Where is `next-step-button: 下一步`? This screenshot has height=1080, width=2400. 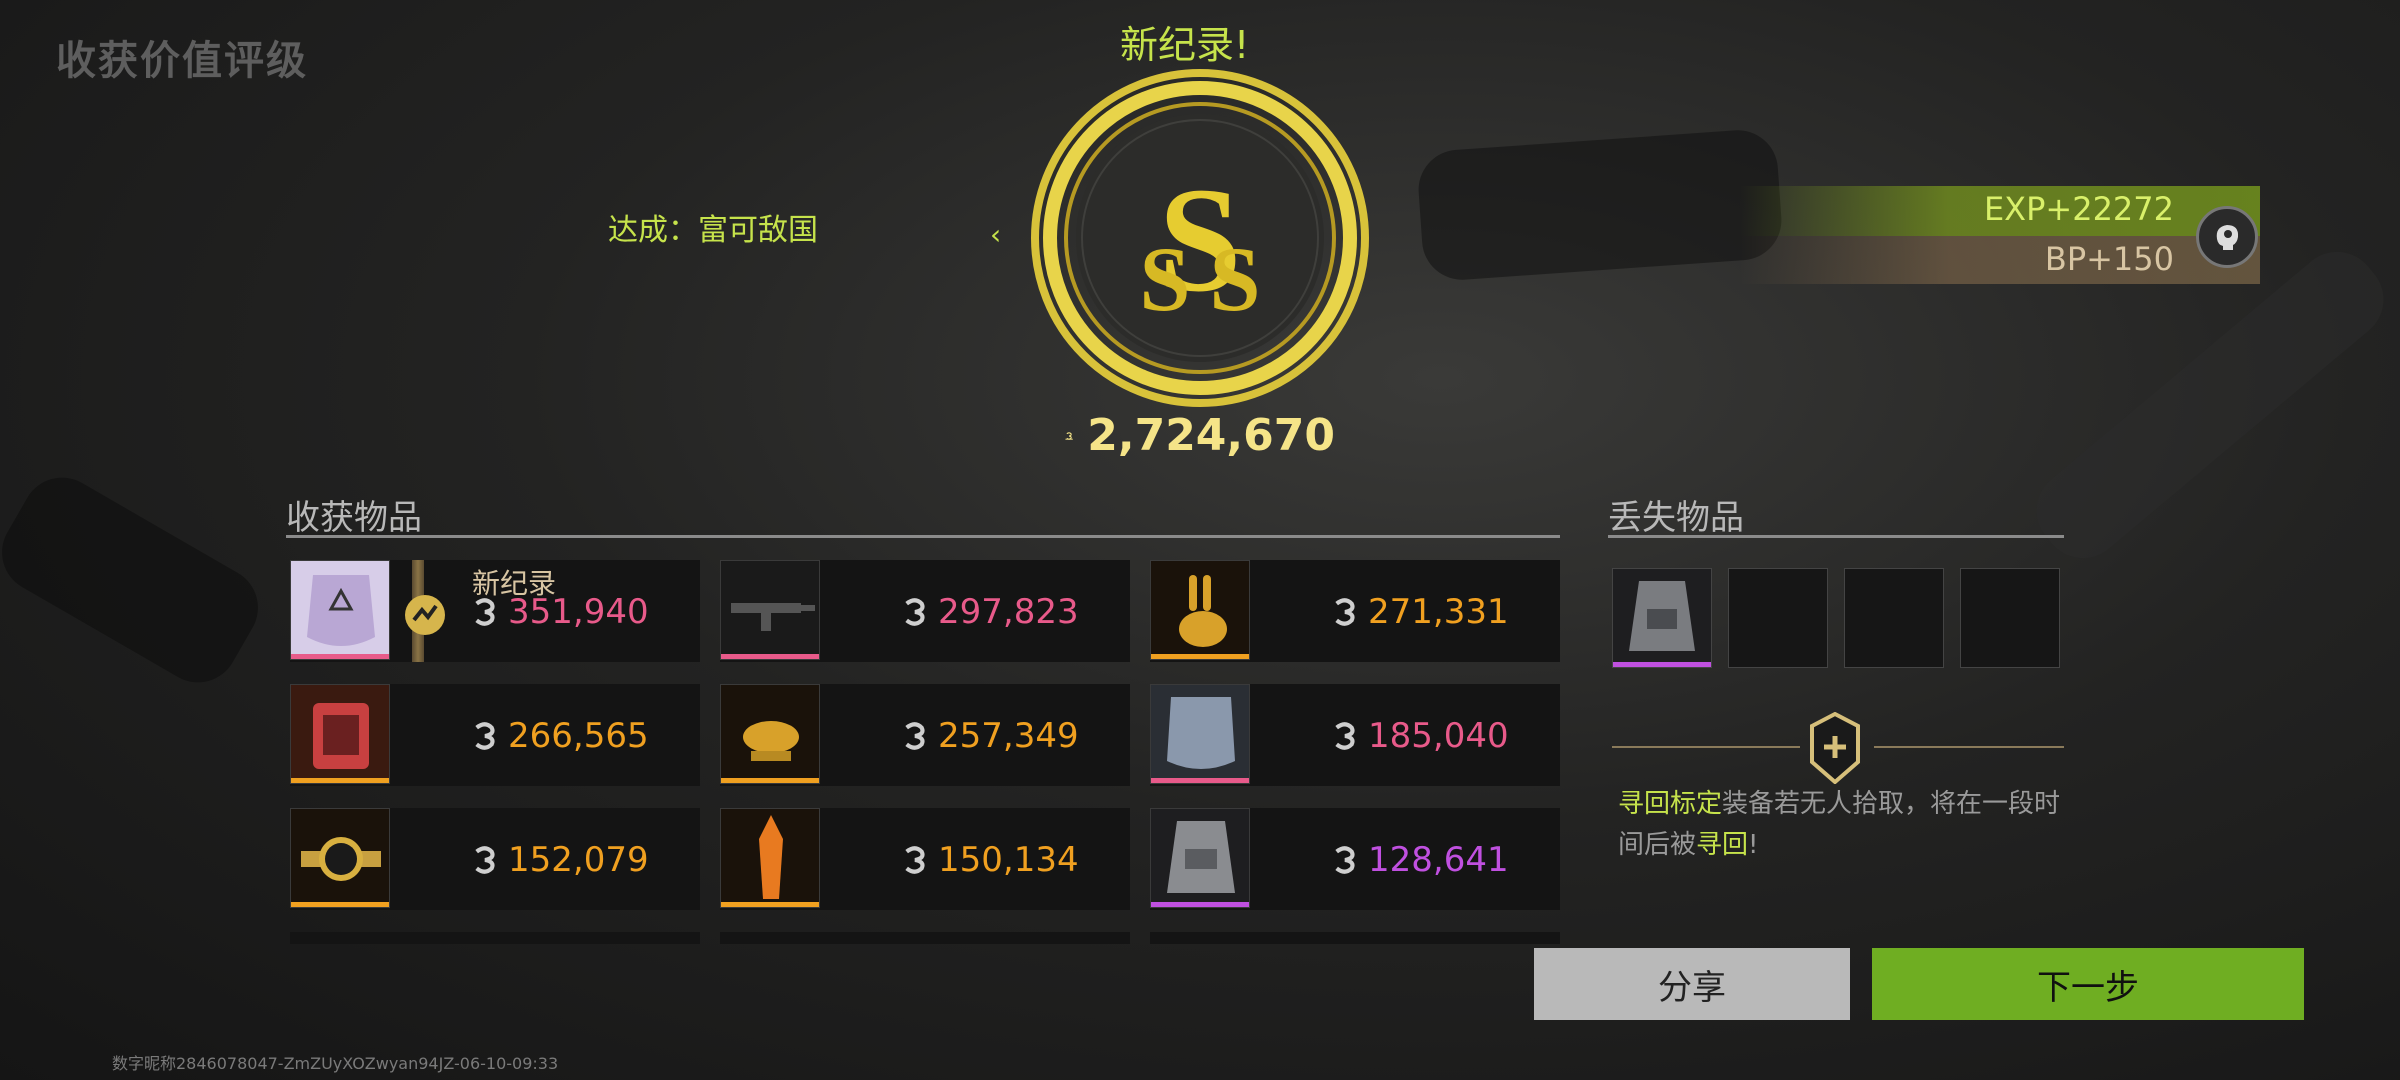 next-step-button: 下一步 is located at coordinates (2088, 984).